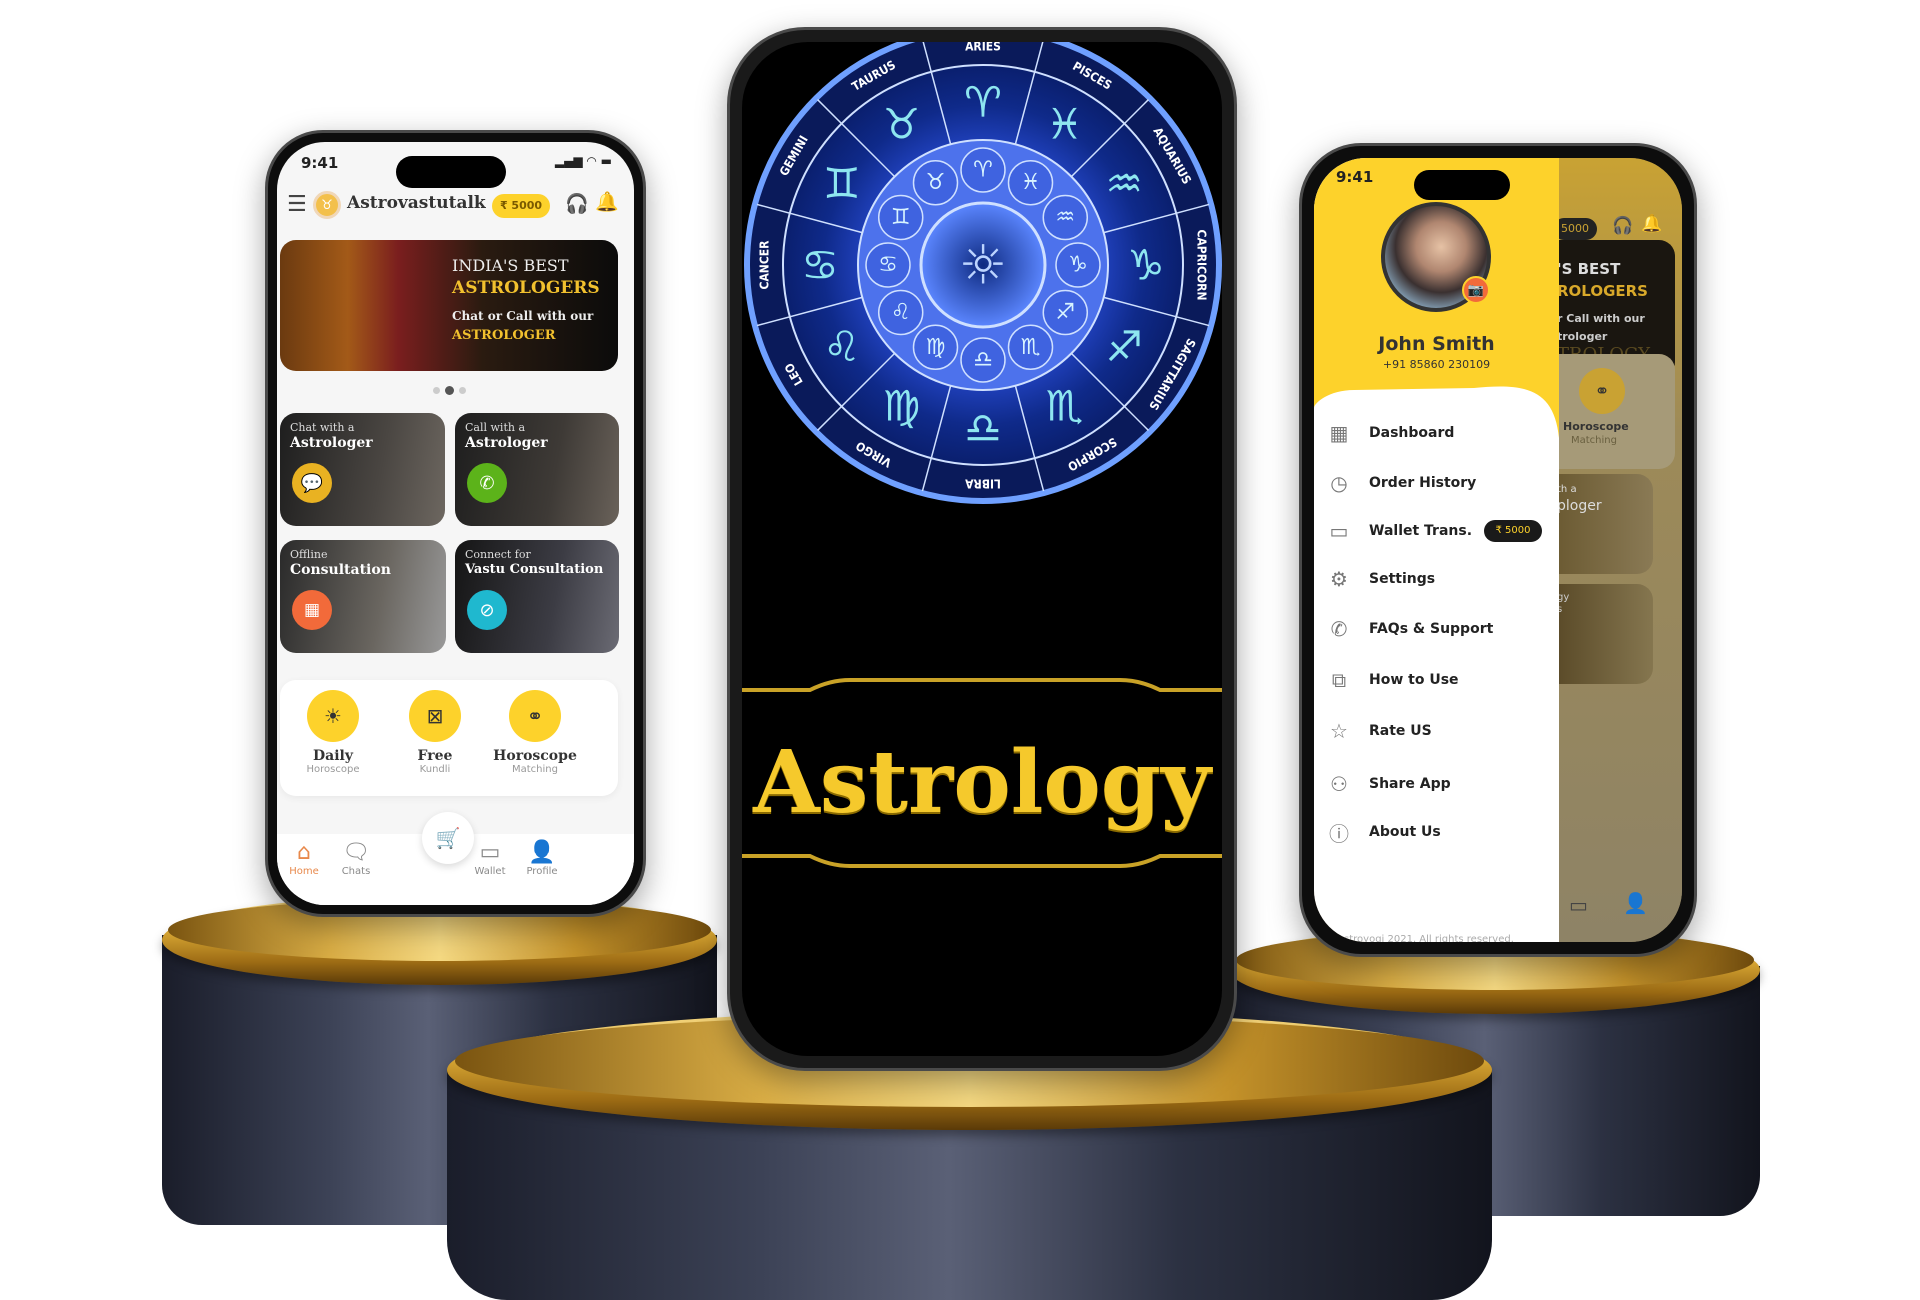 The image size is (1920, 1300). What do you see at coordinates (583, 161) in the screenshot?
I see `status-icons: ▂▄▆ ◠ ▬` at bounding box center [583, 161].